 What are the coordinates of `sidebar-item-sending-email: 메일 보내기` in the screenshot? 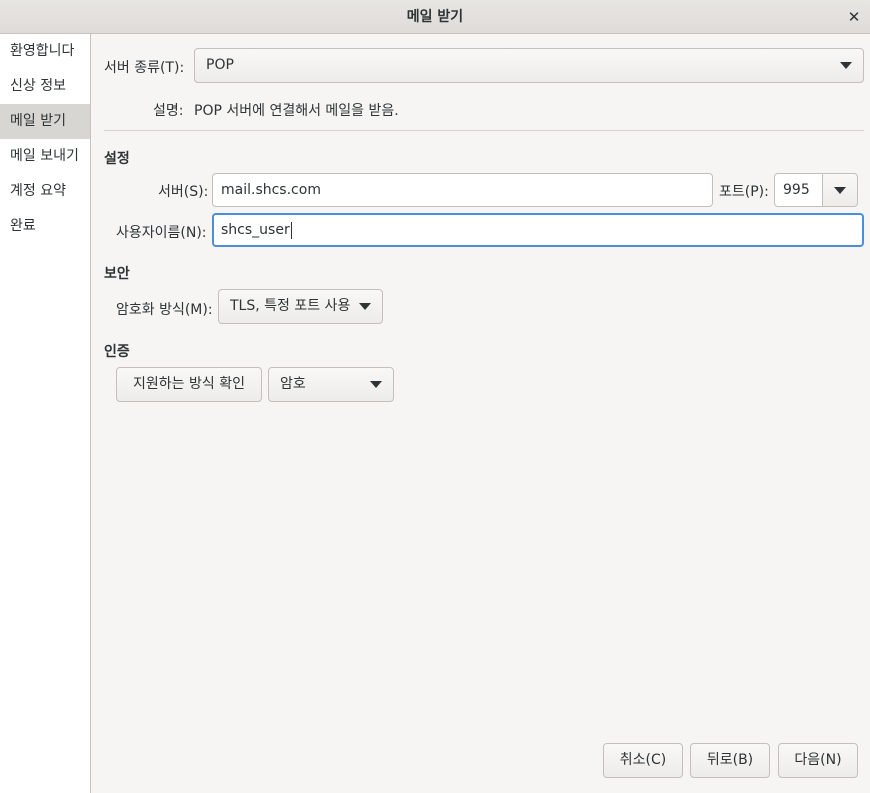 It's located at (45, 156).